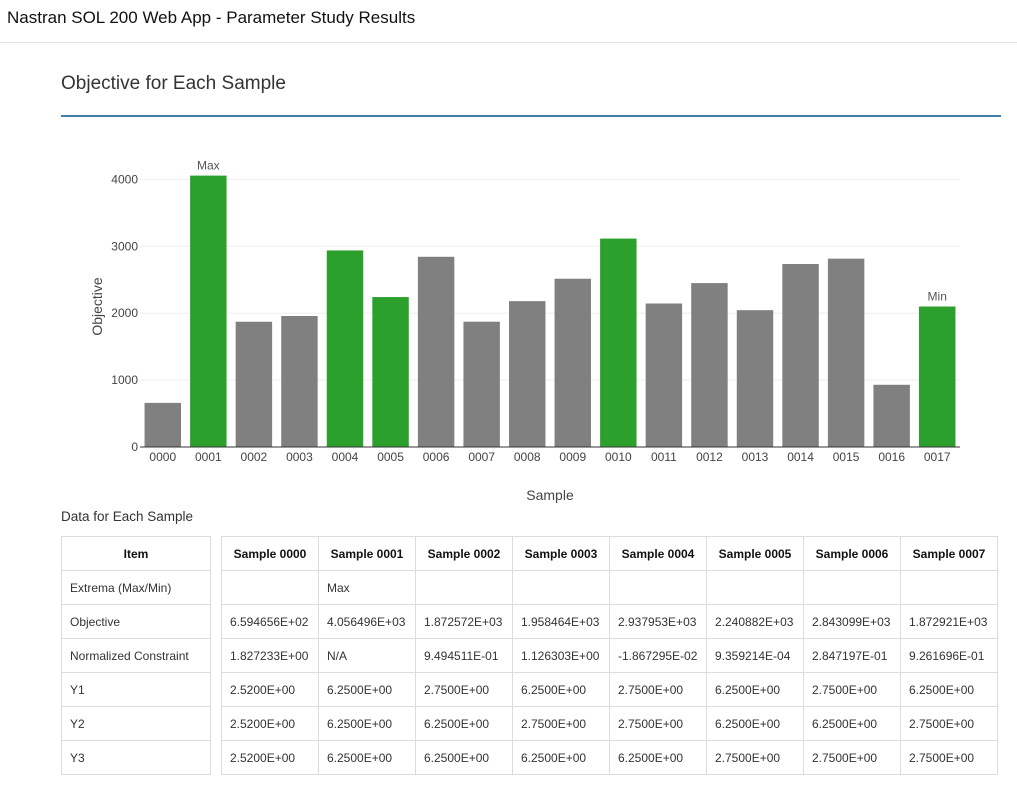  What do you see at coordinates (464, 655) in the screenshot?
I see `table-cell: 9.494511E-01` at bounding box center [464, 655].